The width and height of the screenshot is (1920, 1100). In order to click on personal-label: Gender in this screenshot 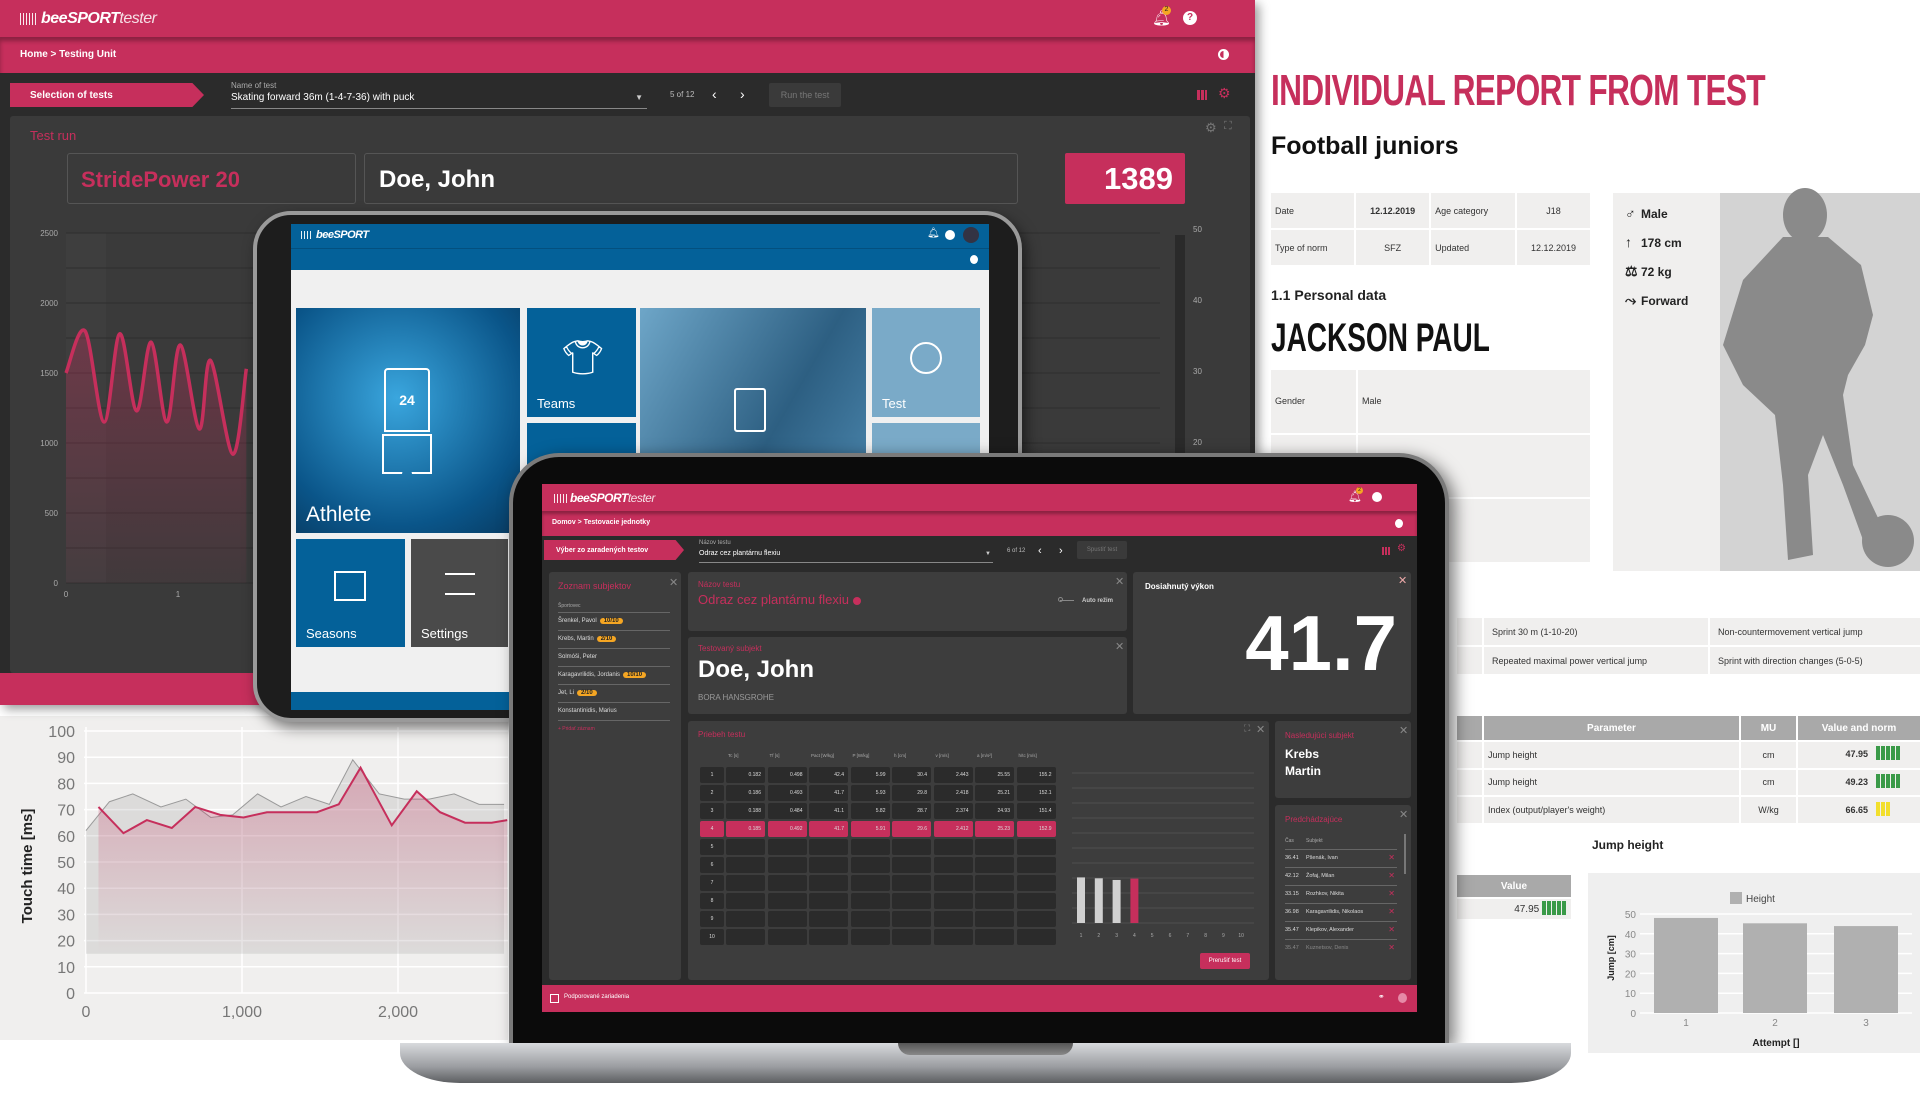, I will do `click(1313, 401)`.